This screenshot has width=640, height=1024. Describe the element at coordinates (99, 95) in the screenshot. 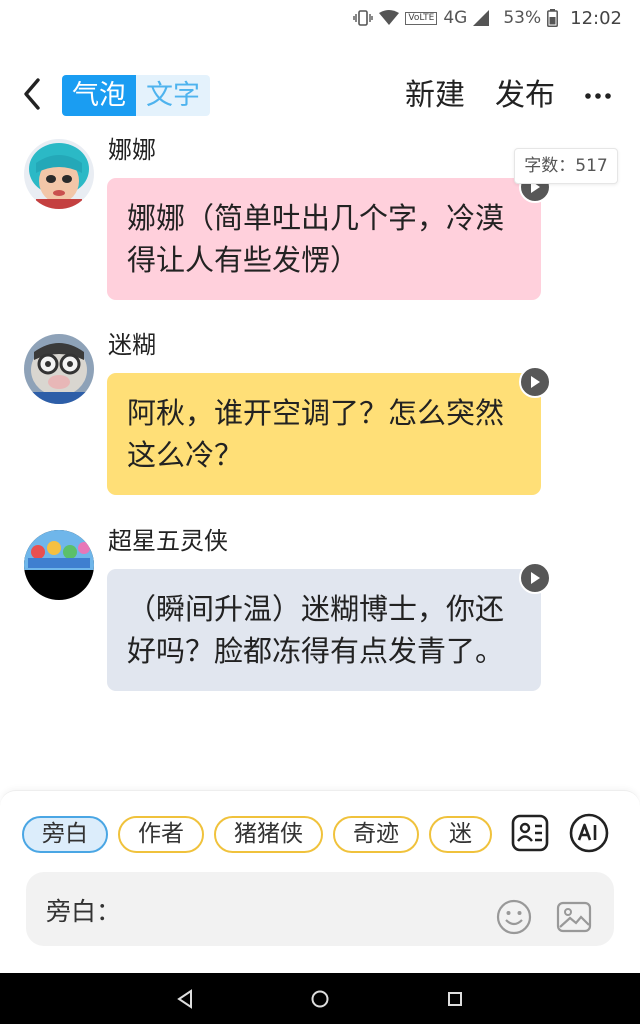

I see `mode-bubble-tab: 气泡` at that location.